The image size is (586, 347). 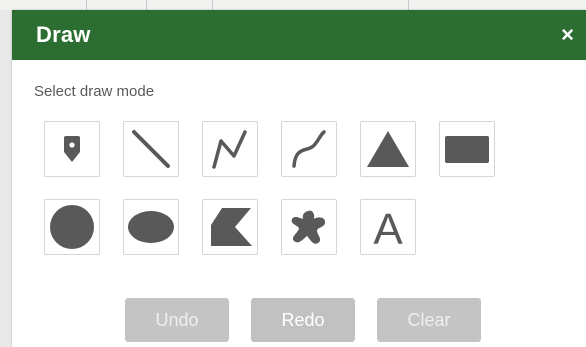 I want to click on text-icon: A, so click(x=388, y=227).